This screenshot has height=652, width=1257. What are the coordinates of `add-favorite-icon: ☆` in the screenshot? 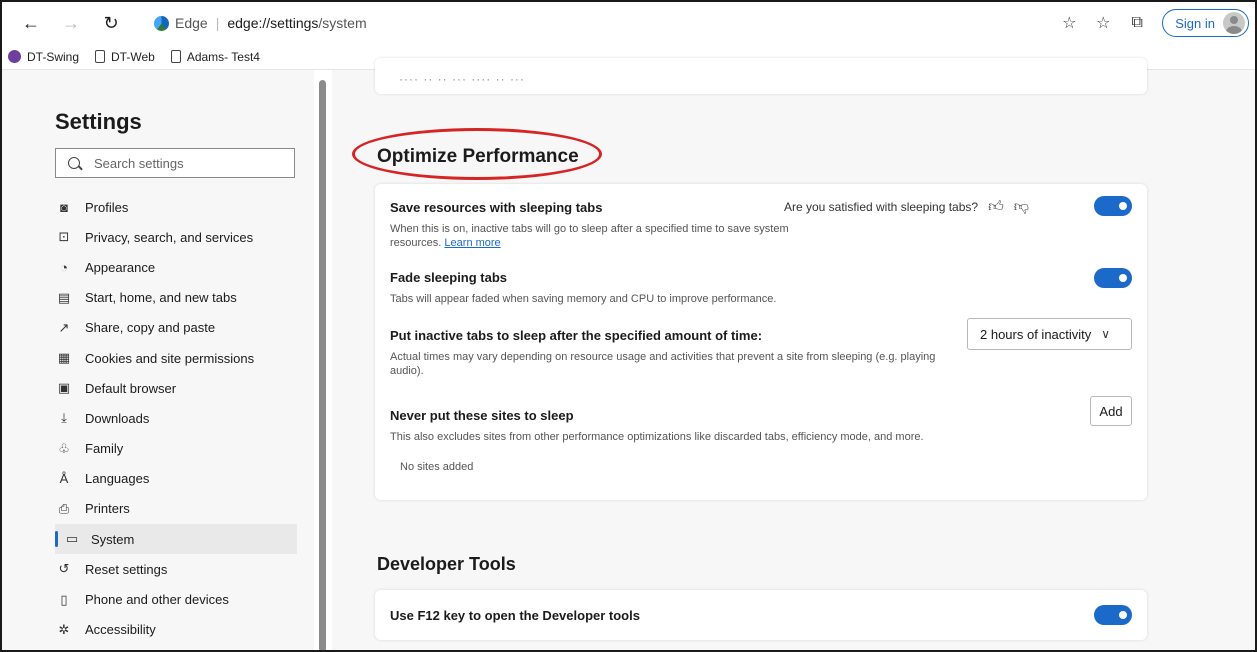 It's located at (1069, 23).